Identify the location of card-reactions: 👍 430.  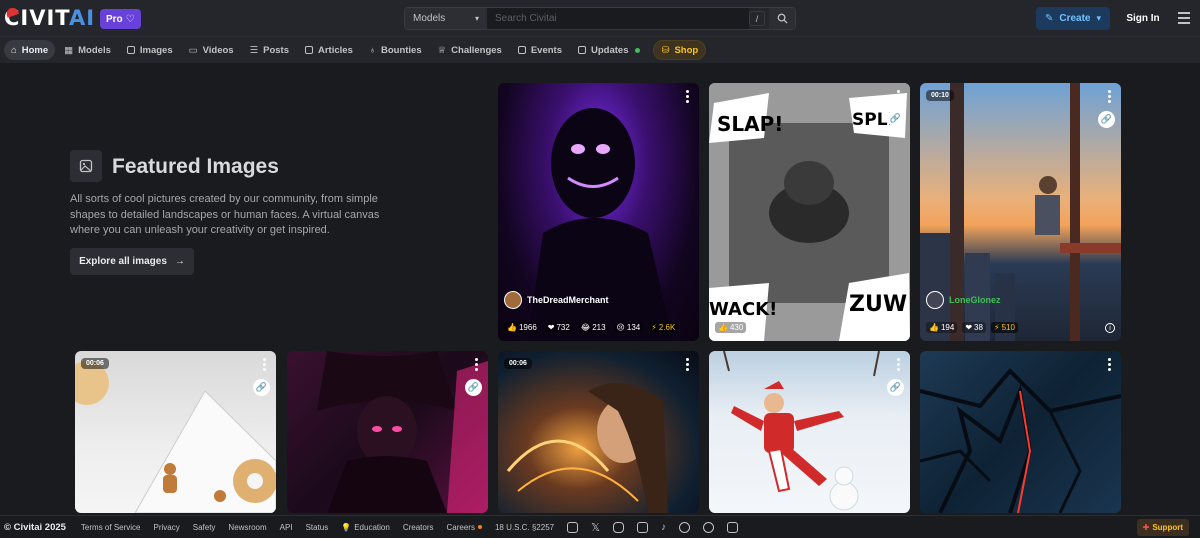
(809, 327).